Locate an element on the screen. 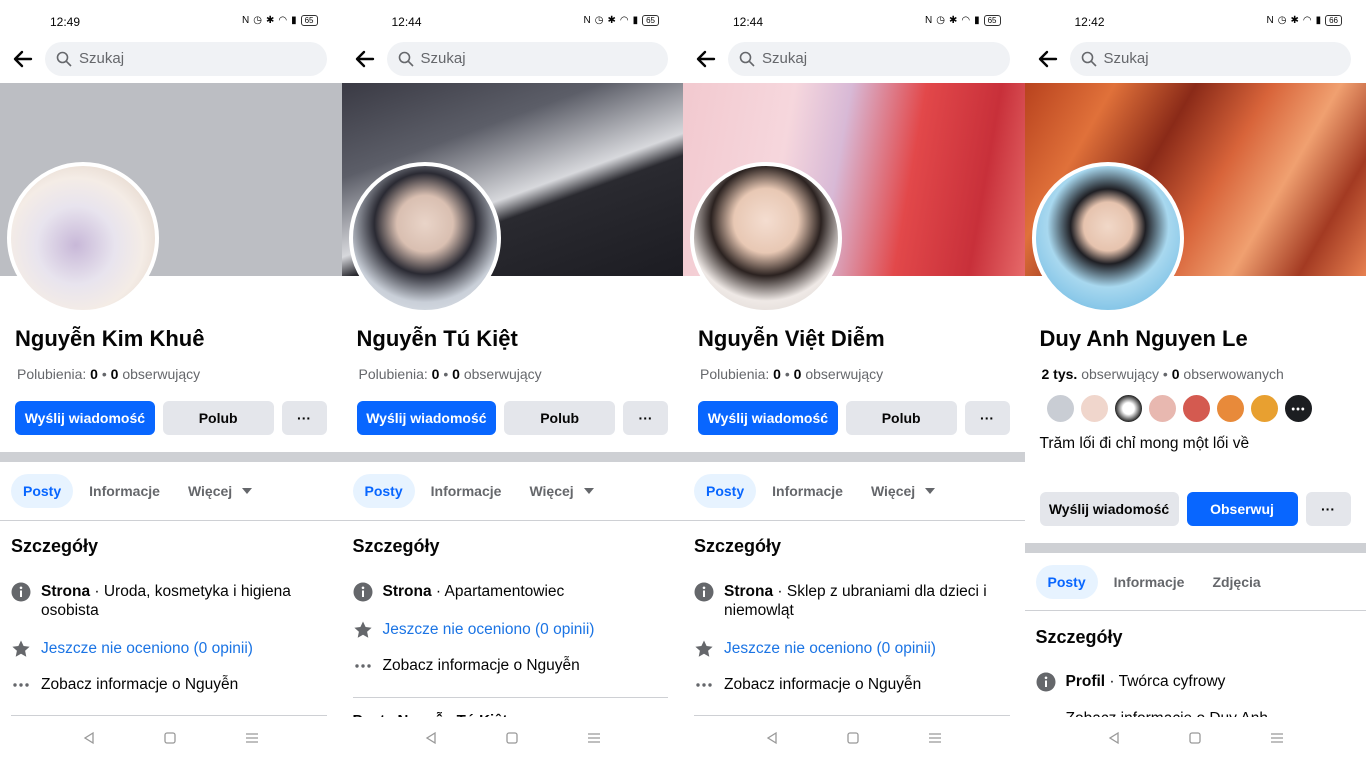  battery-icon: 65 is located at coordinates (650, 20).